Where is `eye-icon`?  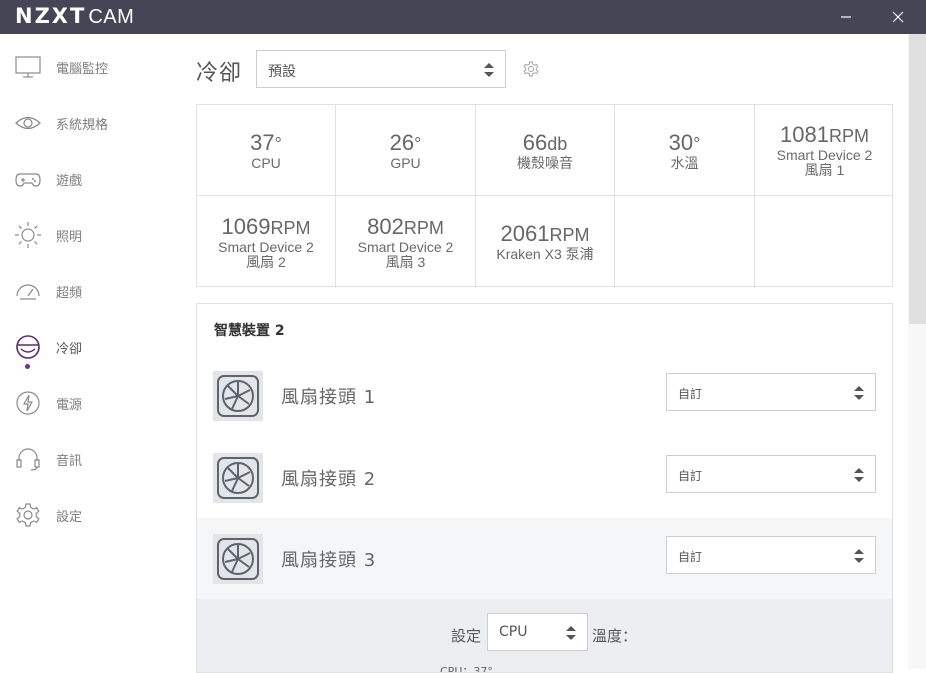
eye-icon is located at coordinates (28, 123).